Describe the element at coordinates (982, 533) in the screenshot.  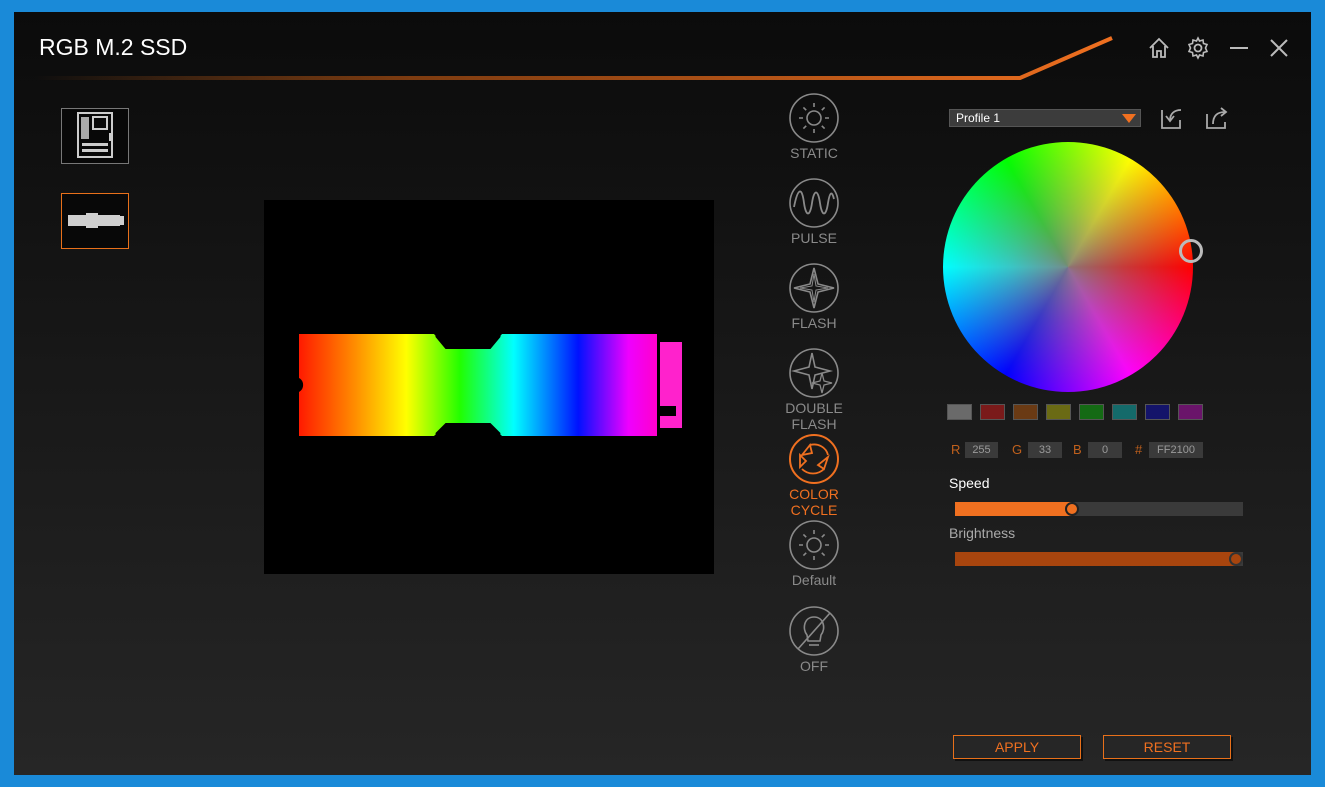
I see `brightness-label: Brightness` at that location.